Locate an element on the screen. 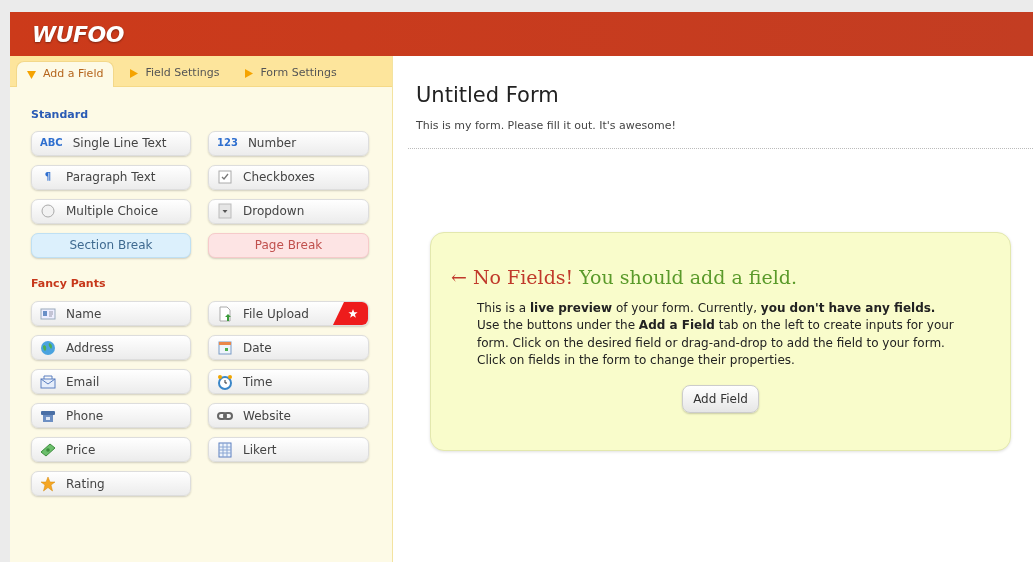 The height and width of the screenshot is (562, 1033). field-button: Likert is located at coordinates (288, 449).